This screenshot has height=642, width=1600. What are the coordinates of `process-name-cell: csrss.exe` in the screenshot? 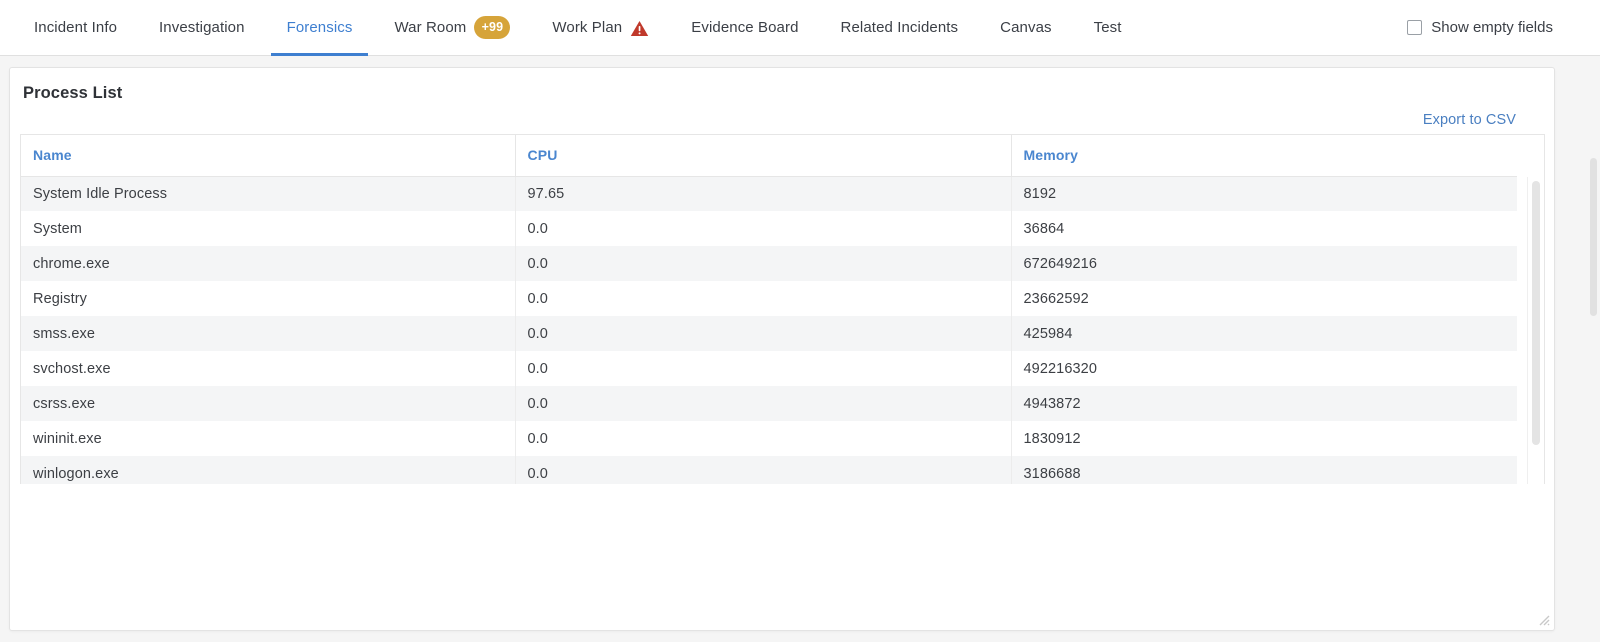 It's located at (268, 403).